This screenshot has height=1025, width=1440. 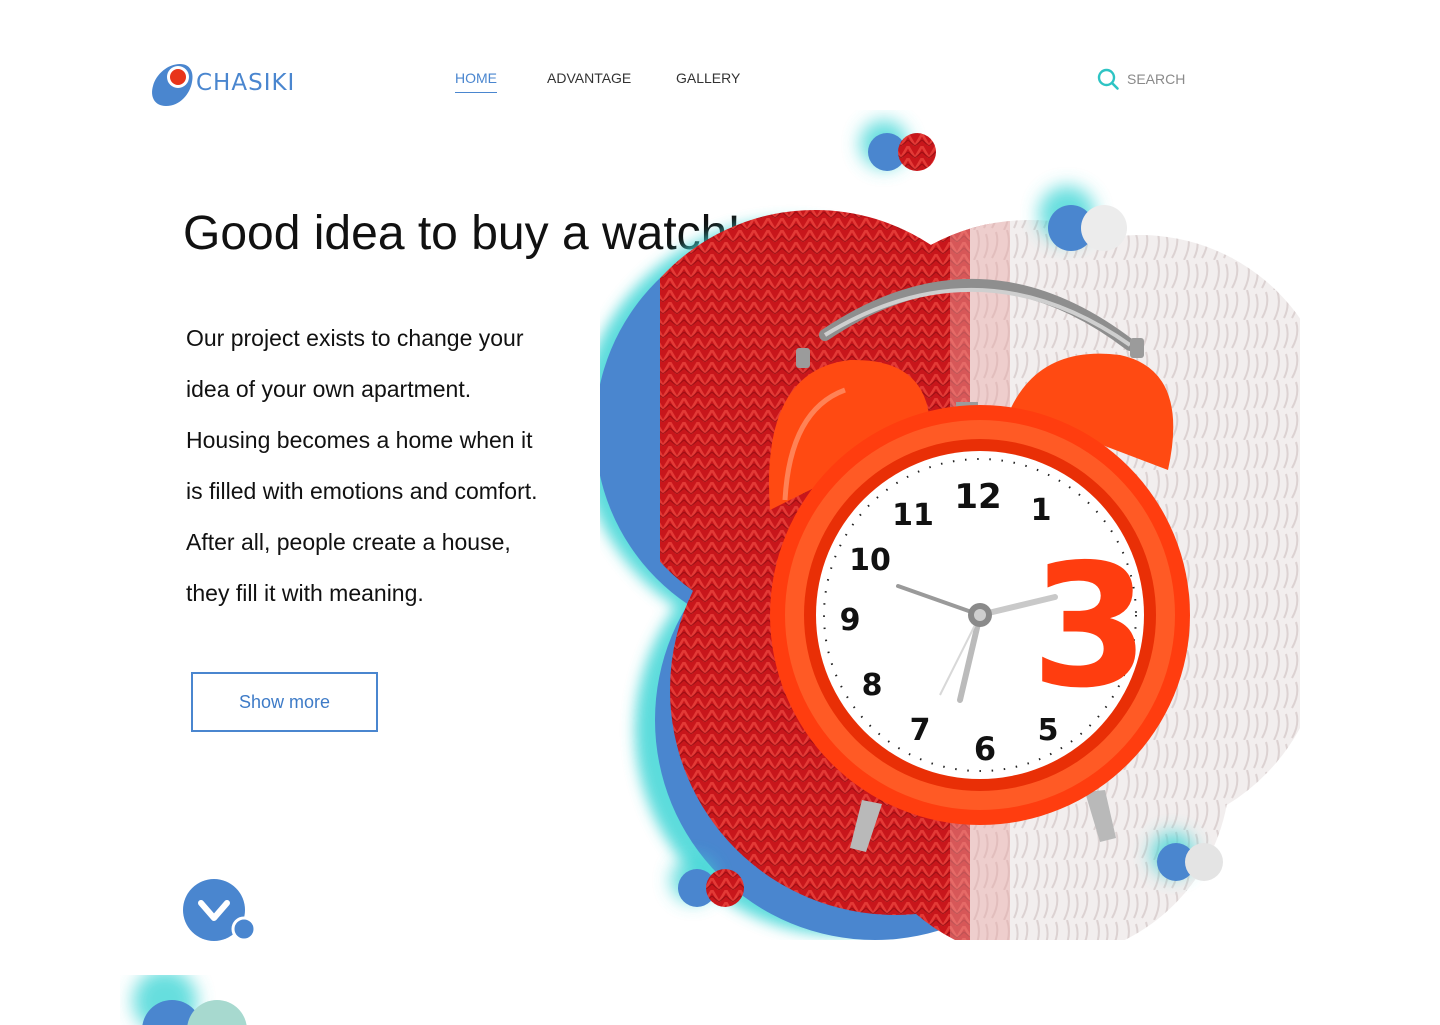 What do you see at coordinates (362, 491) in the screenshot?
I see `hero-line: is filled with emotions and comfort.` at bounding box center [362, 491].